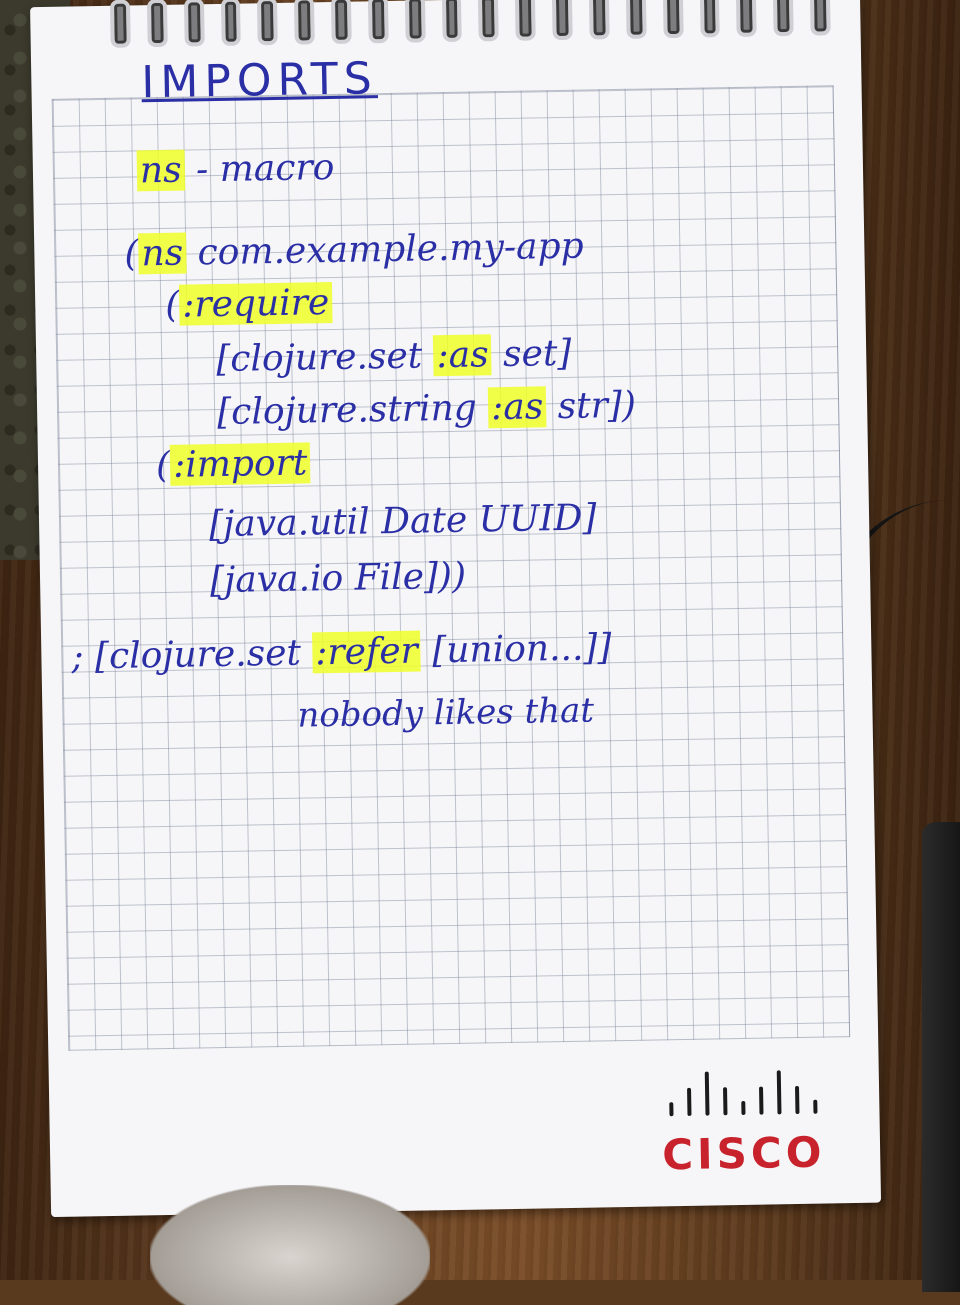 The image size is (960, 1305). Describe the element at coordinates (384, 249) in the screenshot. I see `note-text: com.example.my-app` at that location.